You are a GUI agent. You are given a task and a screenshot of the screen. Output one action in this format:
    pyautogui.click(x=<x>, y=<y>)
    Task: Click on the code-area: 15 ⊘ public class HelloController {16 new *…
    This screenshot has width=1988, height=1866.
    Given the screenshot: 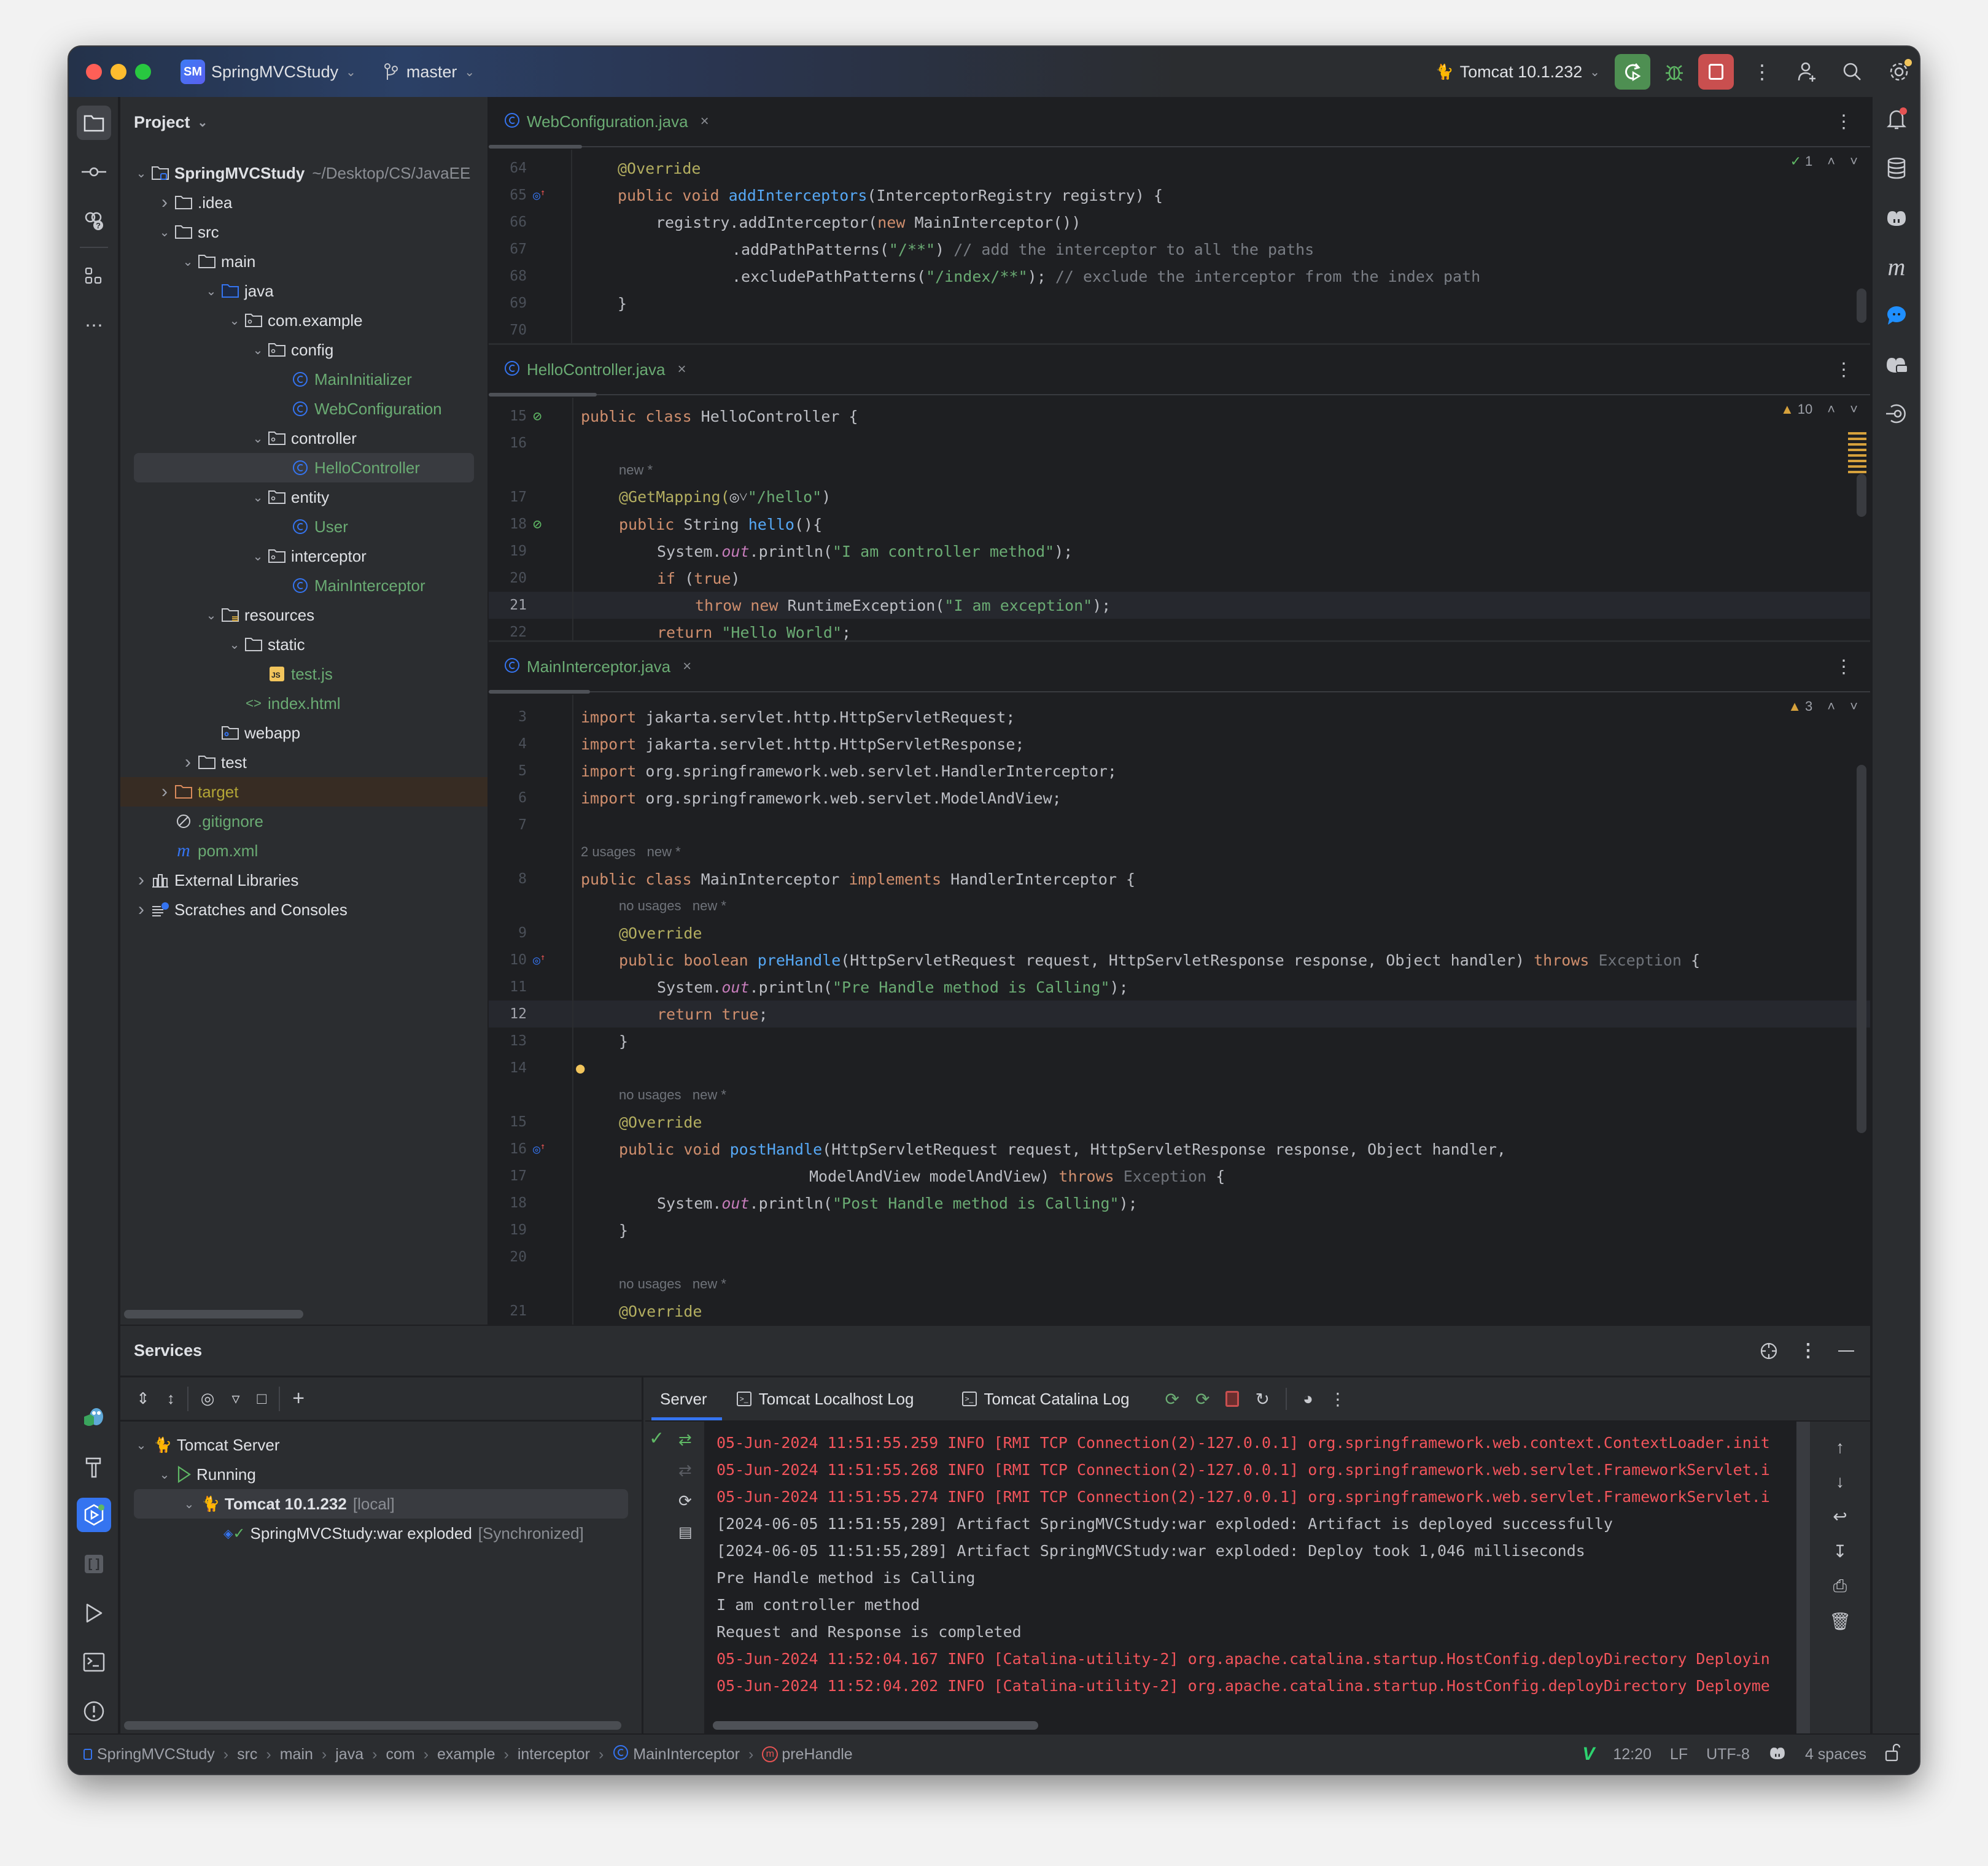 What is the action you would take?
    pyautogui.click(x=1179, y=519)
    